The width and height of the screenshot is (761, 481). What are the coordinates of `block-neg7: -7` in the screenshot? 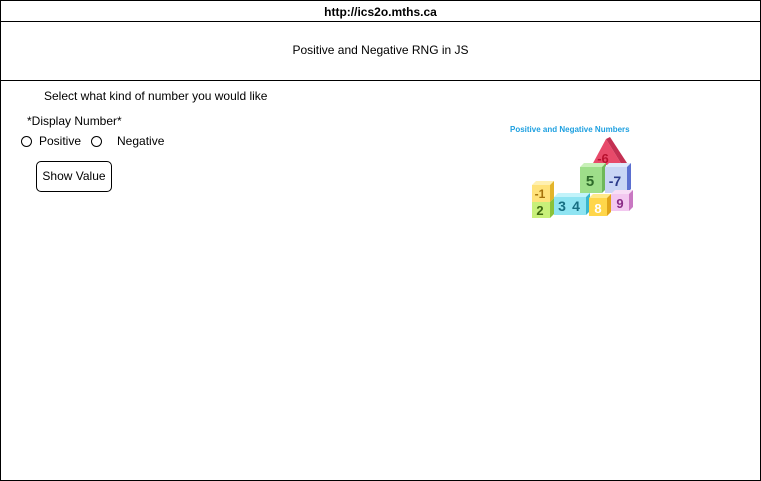 It's located at (618, 178).